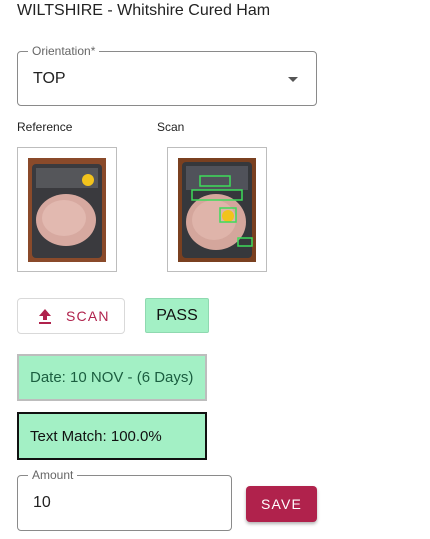 The width and height of the screenshot is (430, 539). What do you see at coordinates (45, 316) in the screenshot?
I see `upload-icon` at bounding box center [45, 316].